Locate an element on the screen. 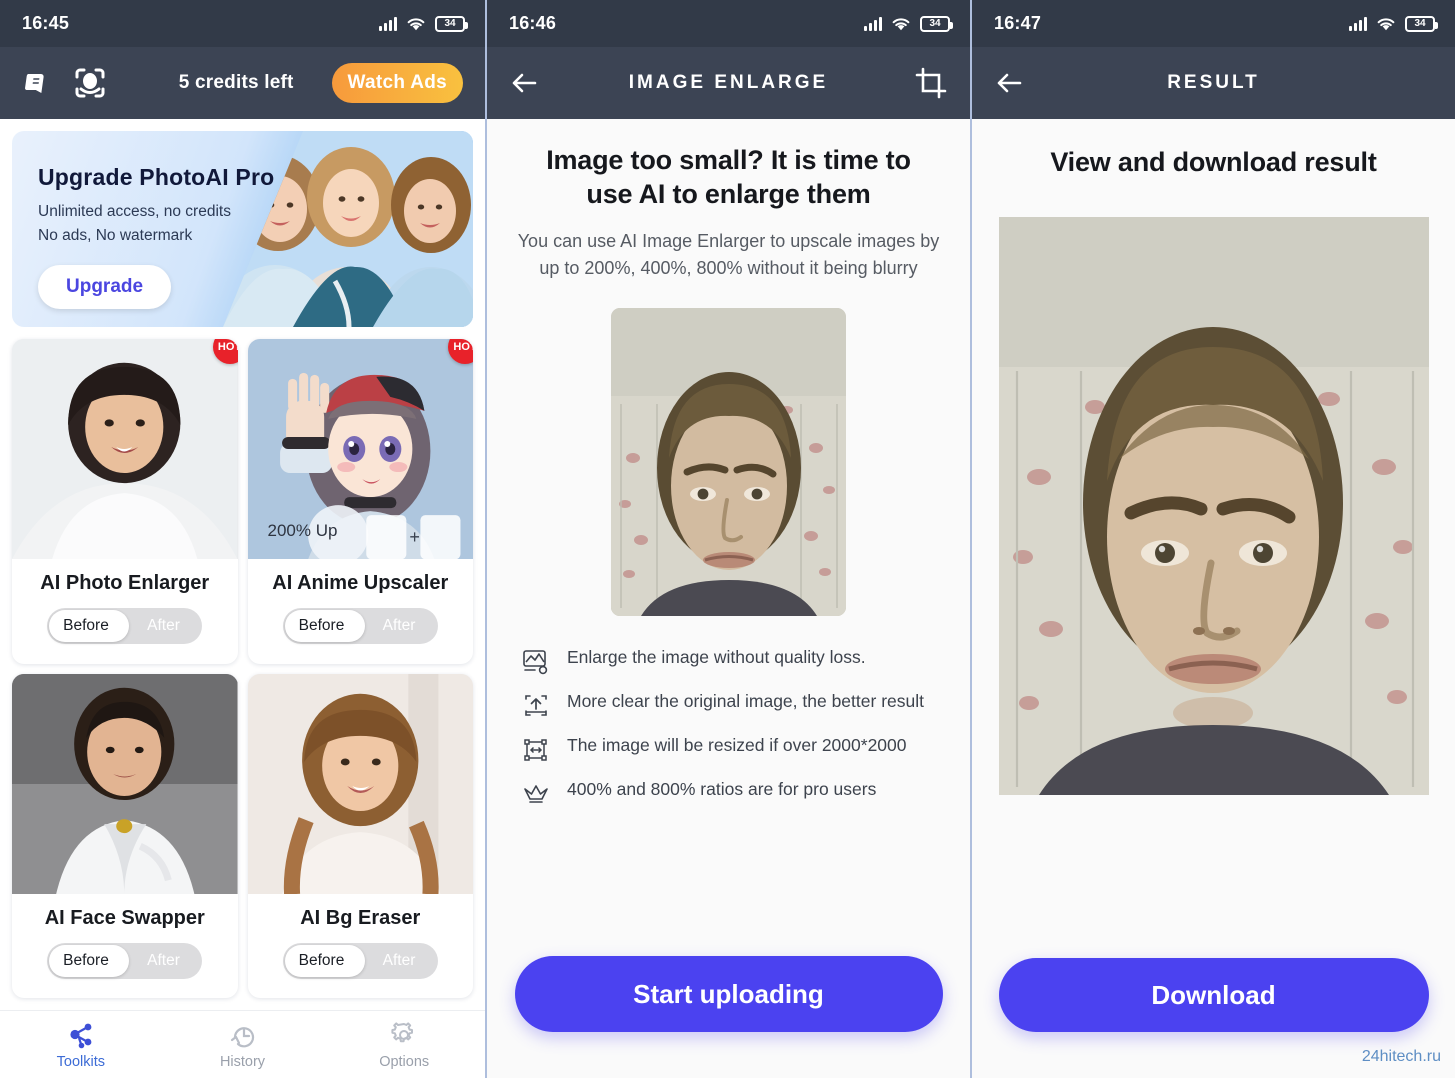 This screenshot has height=1078, width=1455. bottom-navigation: Toolkits History Options is located at coordinates (242, 1044).